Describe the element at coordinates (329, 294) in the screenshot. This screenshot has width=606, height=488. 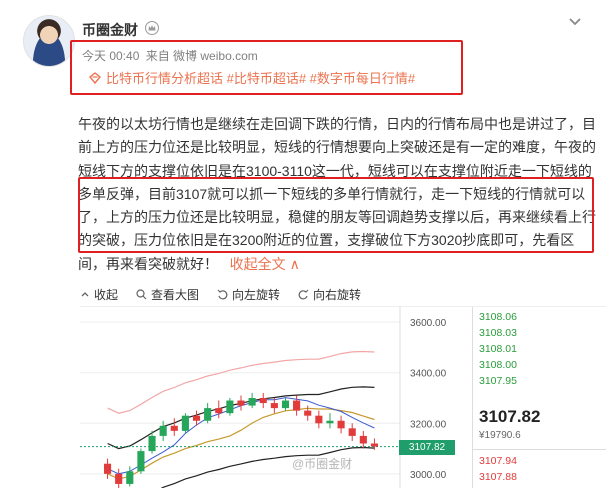
I see `rotate-right-button: 向右旋转` at that location.